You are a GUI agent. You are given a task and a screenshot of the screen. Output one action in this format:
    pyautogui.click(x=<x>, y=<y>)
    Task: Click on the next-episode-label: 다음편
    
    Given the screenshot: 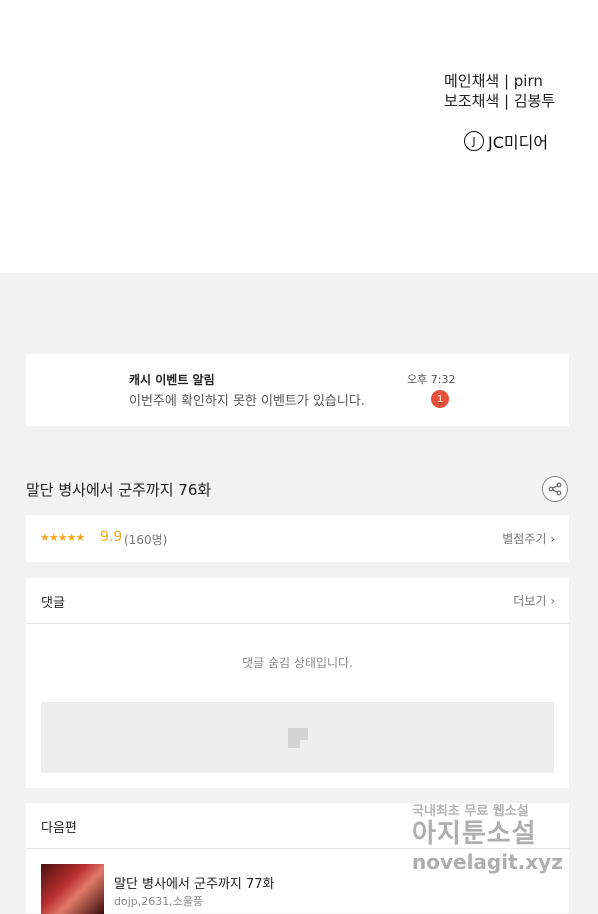 What is the action you would take?
    pyautogui.click(x=59, y=828)
    